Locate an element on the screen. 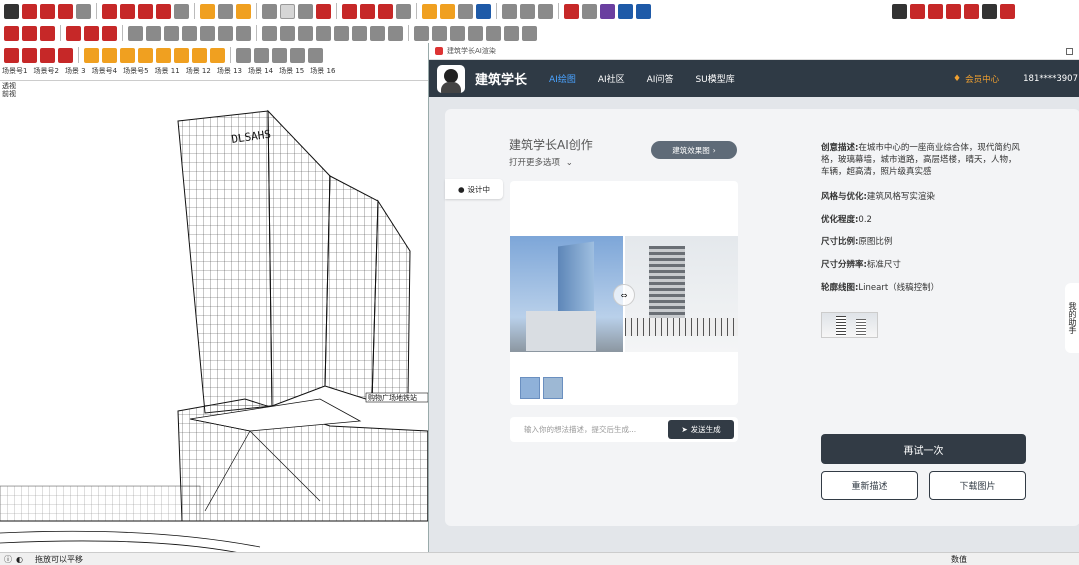  layout-icon is located at coordinates (571, 11).